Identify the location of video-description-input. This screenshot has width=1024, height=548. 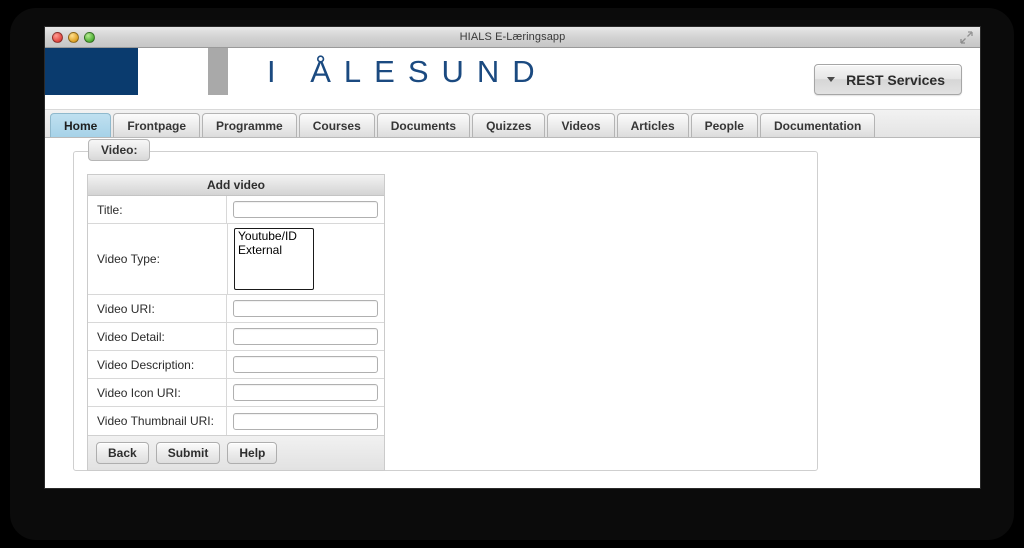
(305, 364).